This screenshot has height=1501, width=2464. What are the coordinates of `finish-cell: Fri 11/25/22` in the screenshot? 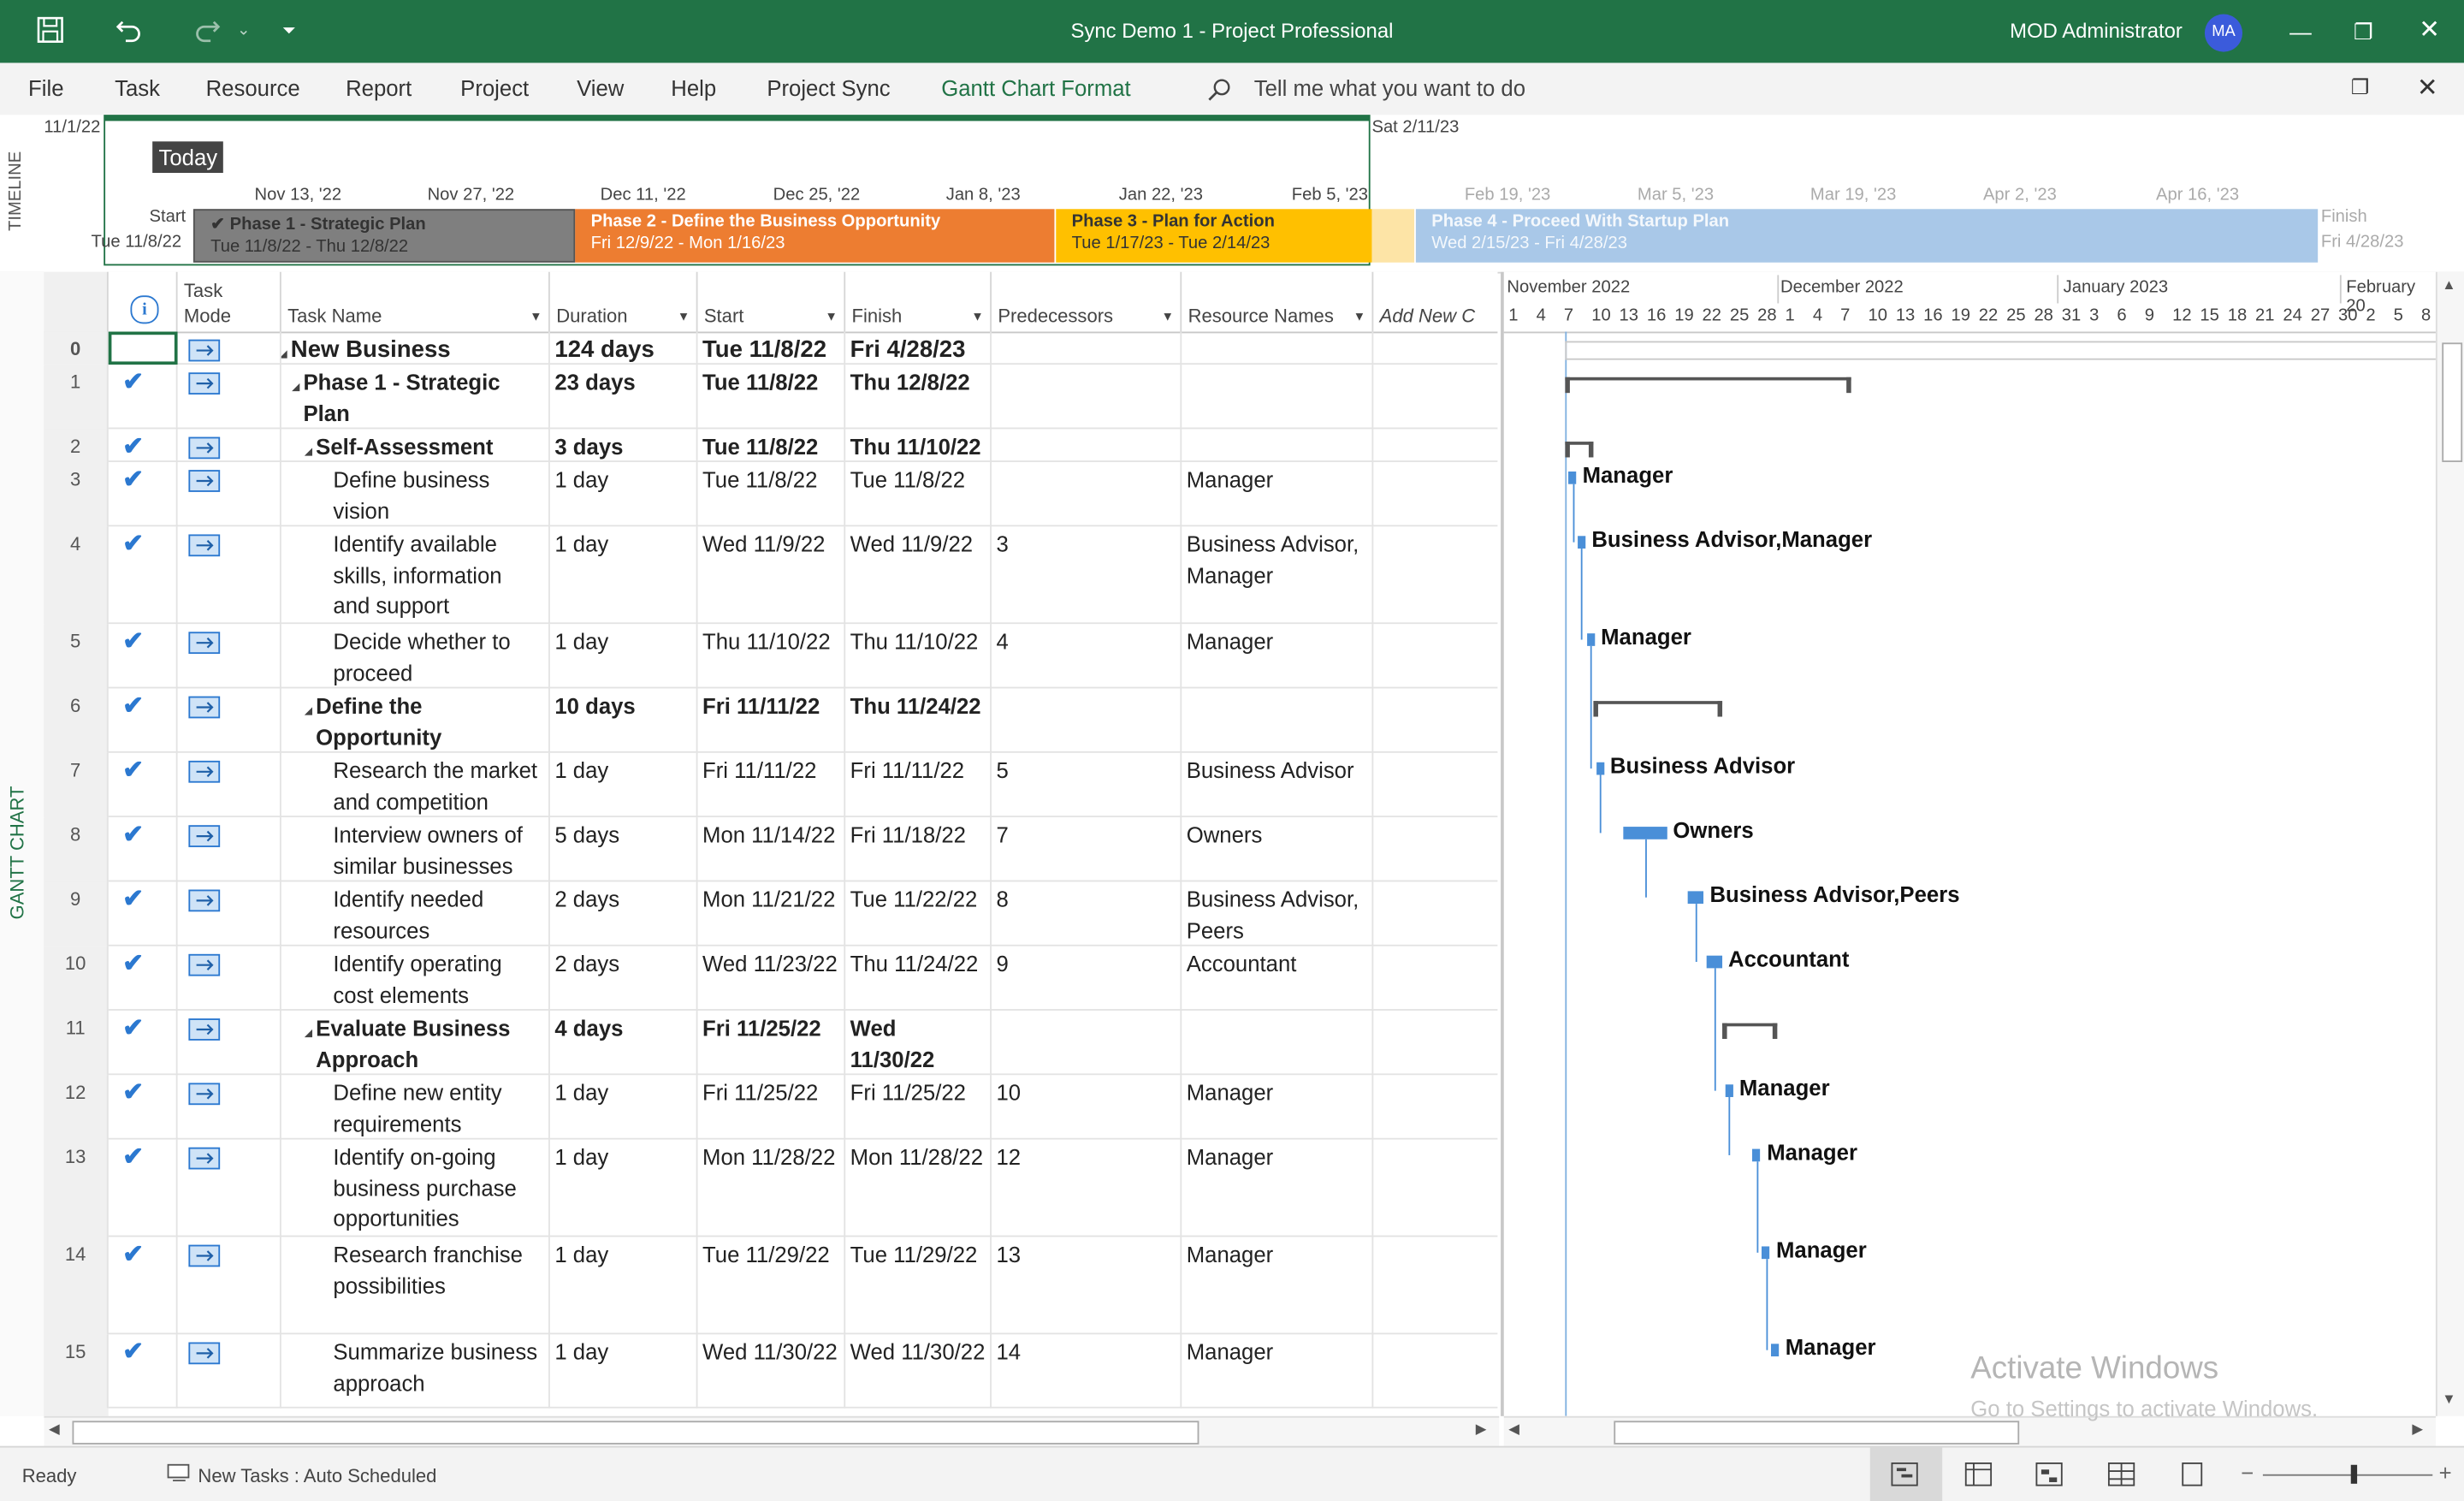 It's located at (918, 1107).